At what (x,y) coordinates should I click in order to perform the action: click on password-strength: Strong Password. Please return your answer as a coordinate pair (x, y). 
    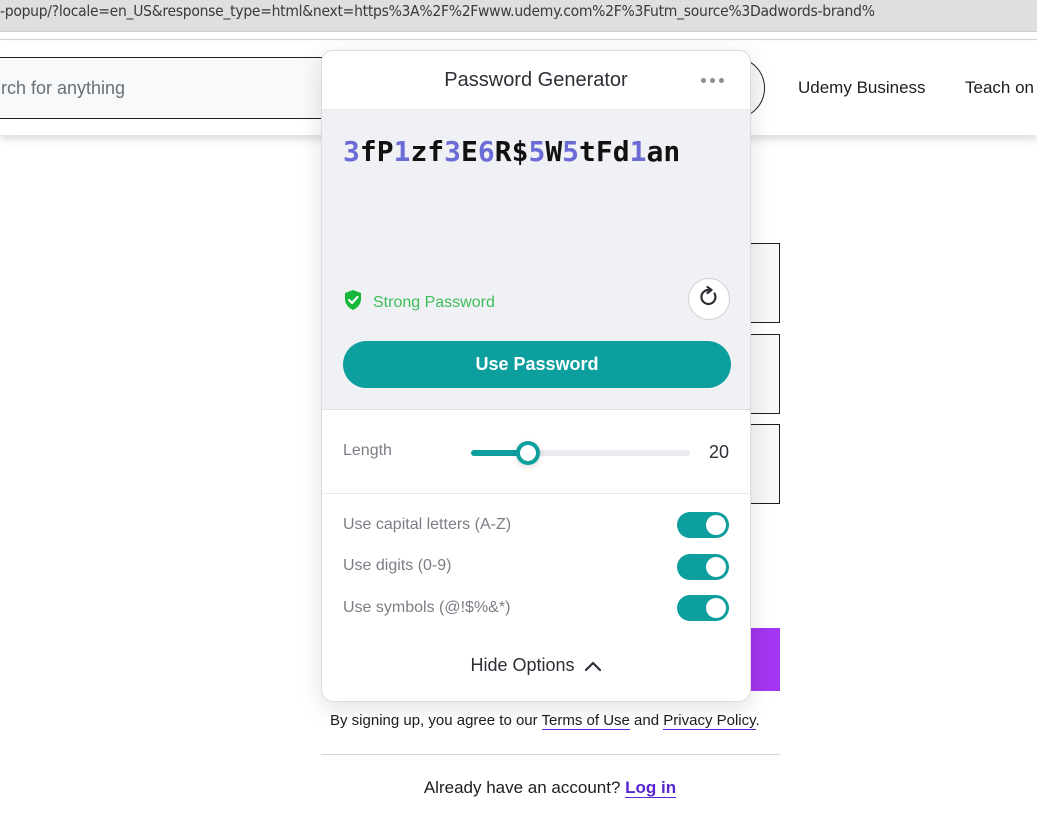
    Looking at the image, I should click on (419, 302).